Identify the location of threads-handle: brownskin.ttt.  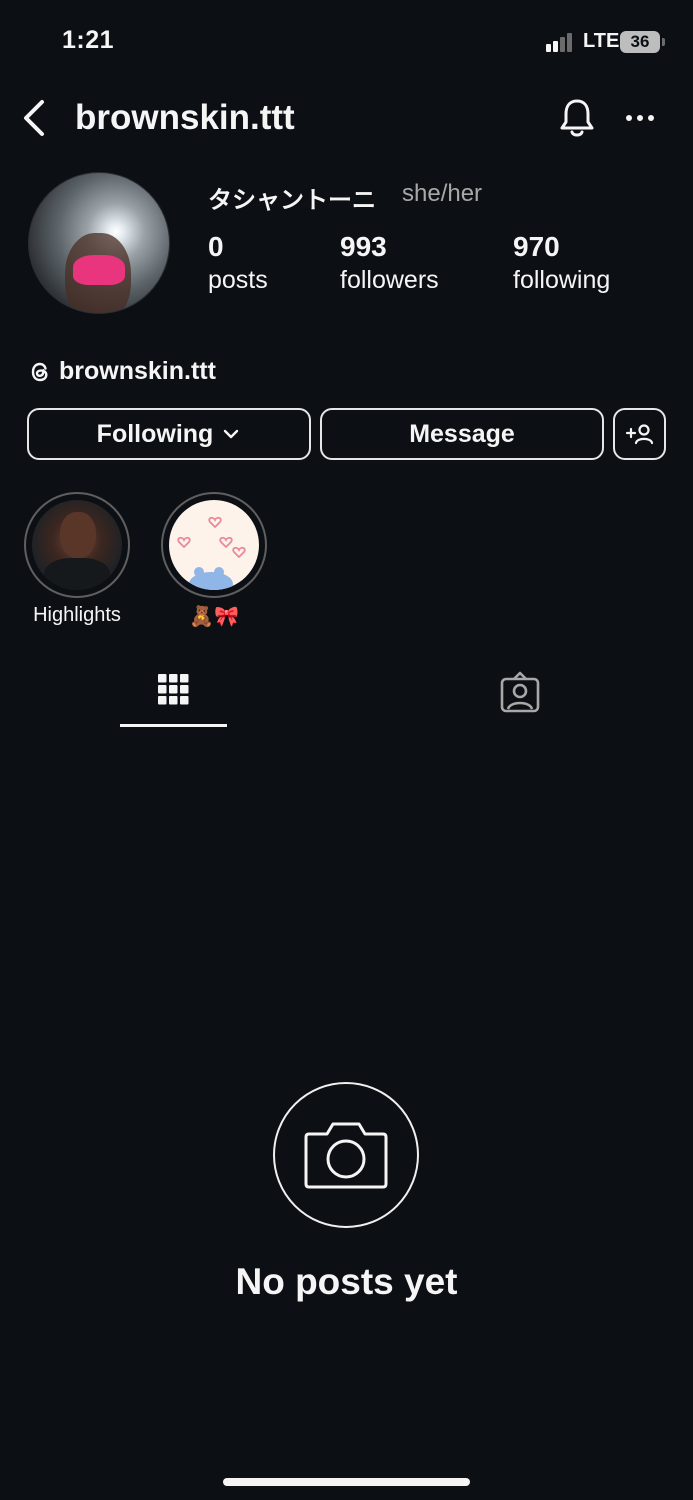
(137, 371).